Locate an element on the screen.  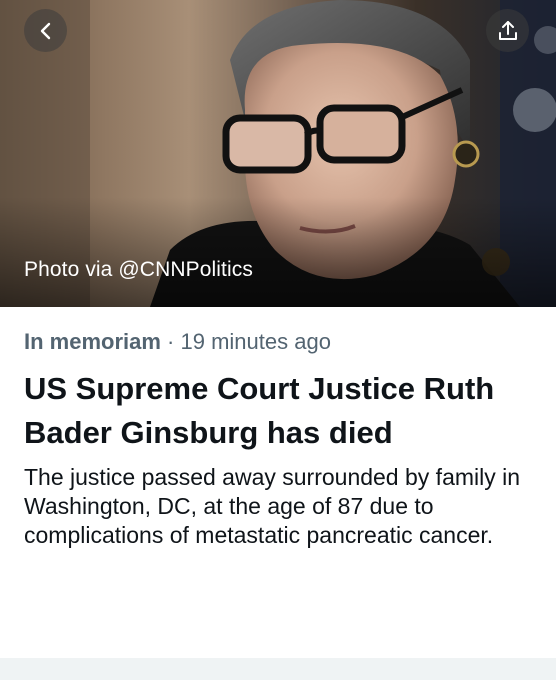
share-icon is located at coordinates (507, 30).